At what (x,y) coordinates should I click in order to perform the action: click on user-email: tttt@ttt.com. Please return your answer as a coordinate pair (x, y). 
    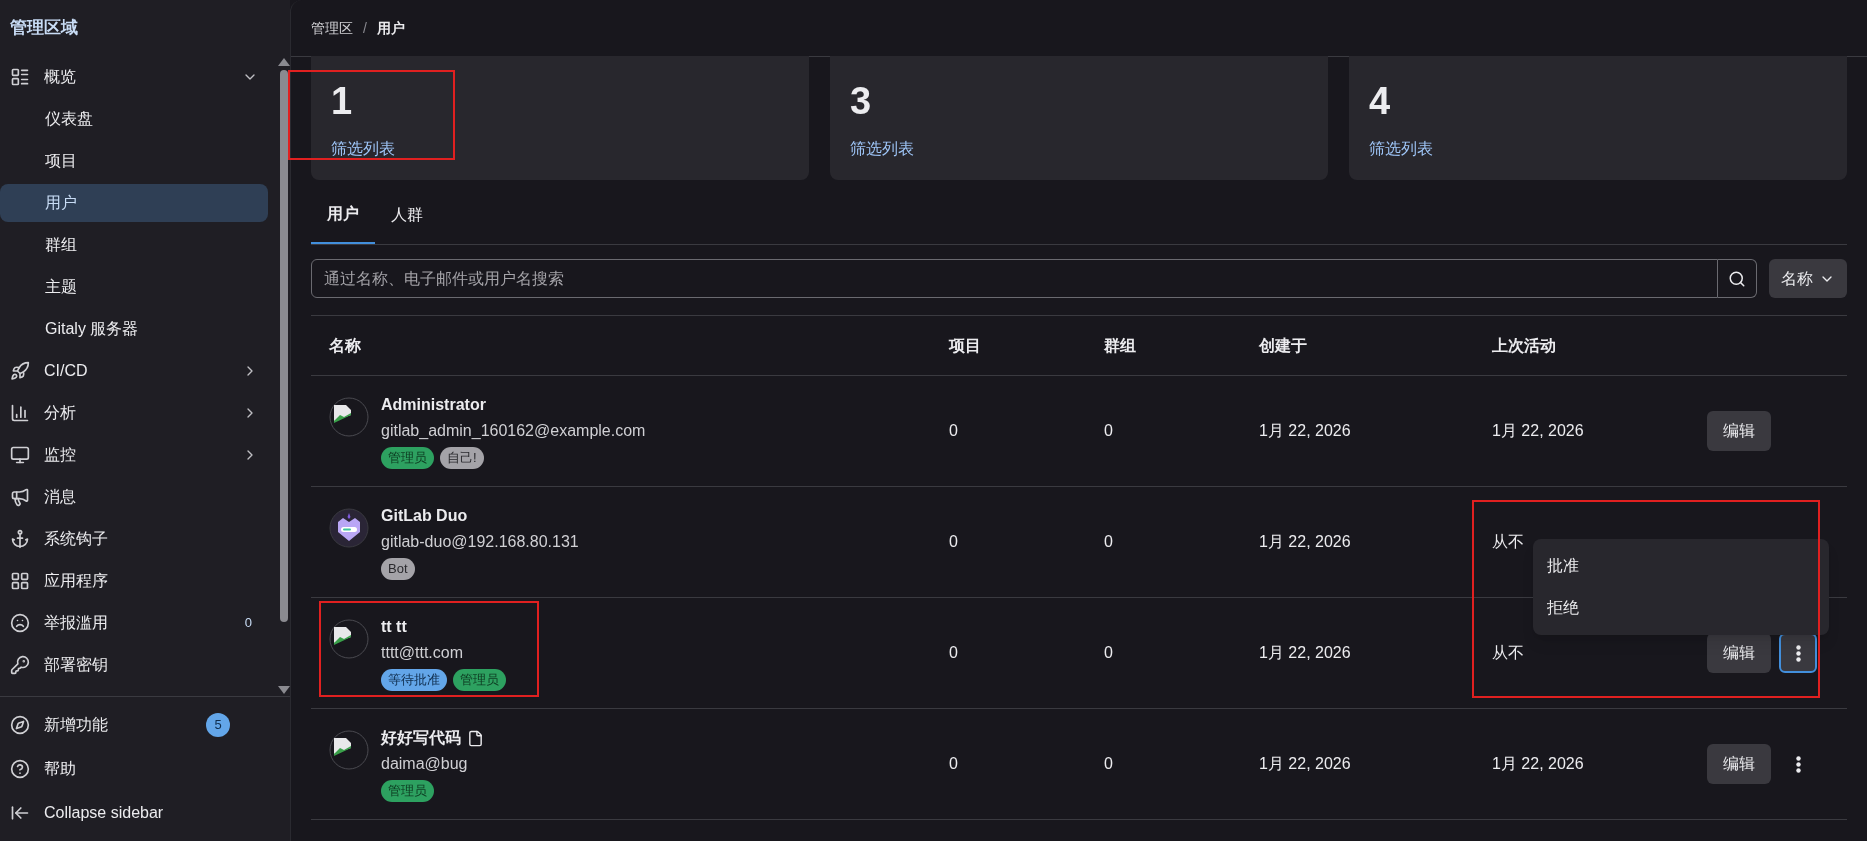
    Looking at the image, I should click on (423, 653).